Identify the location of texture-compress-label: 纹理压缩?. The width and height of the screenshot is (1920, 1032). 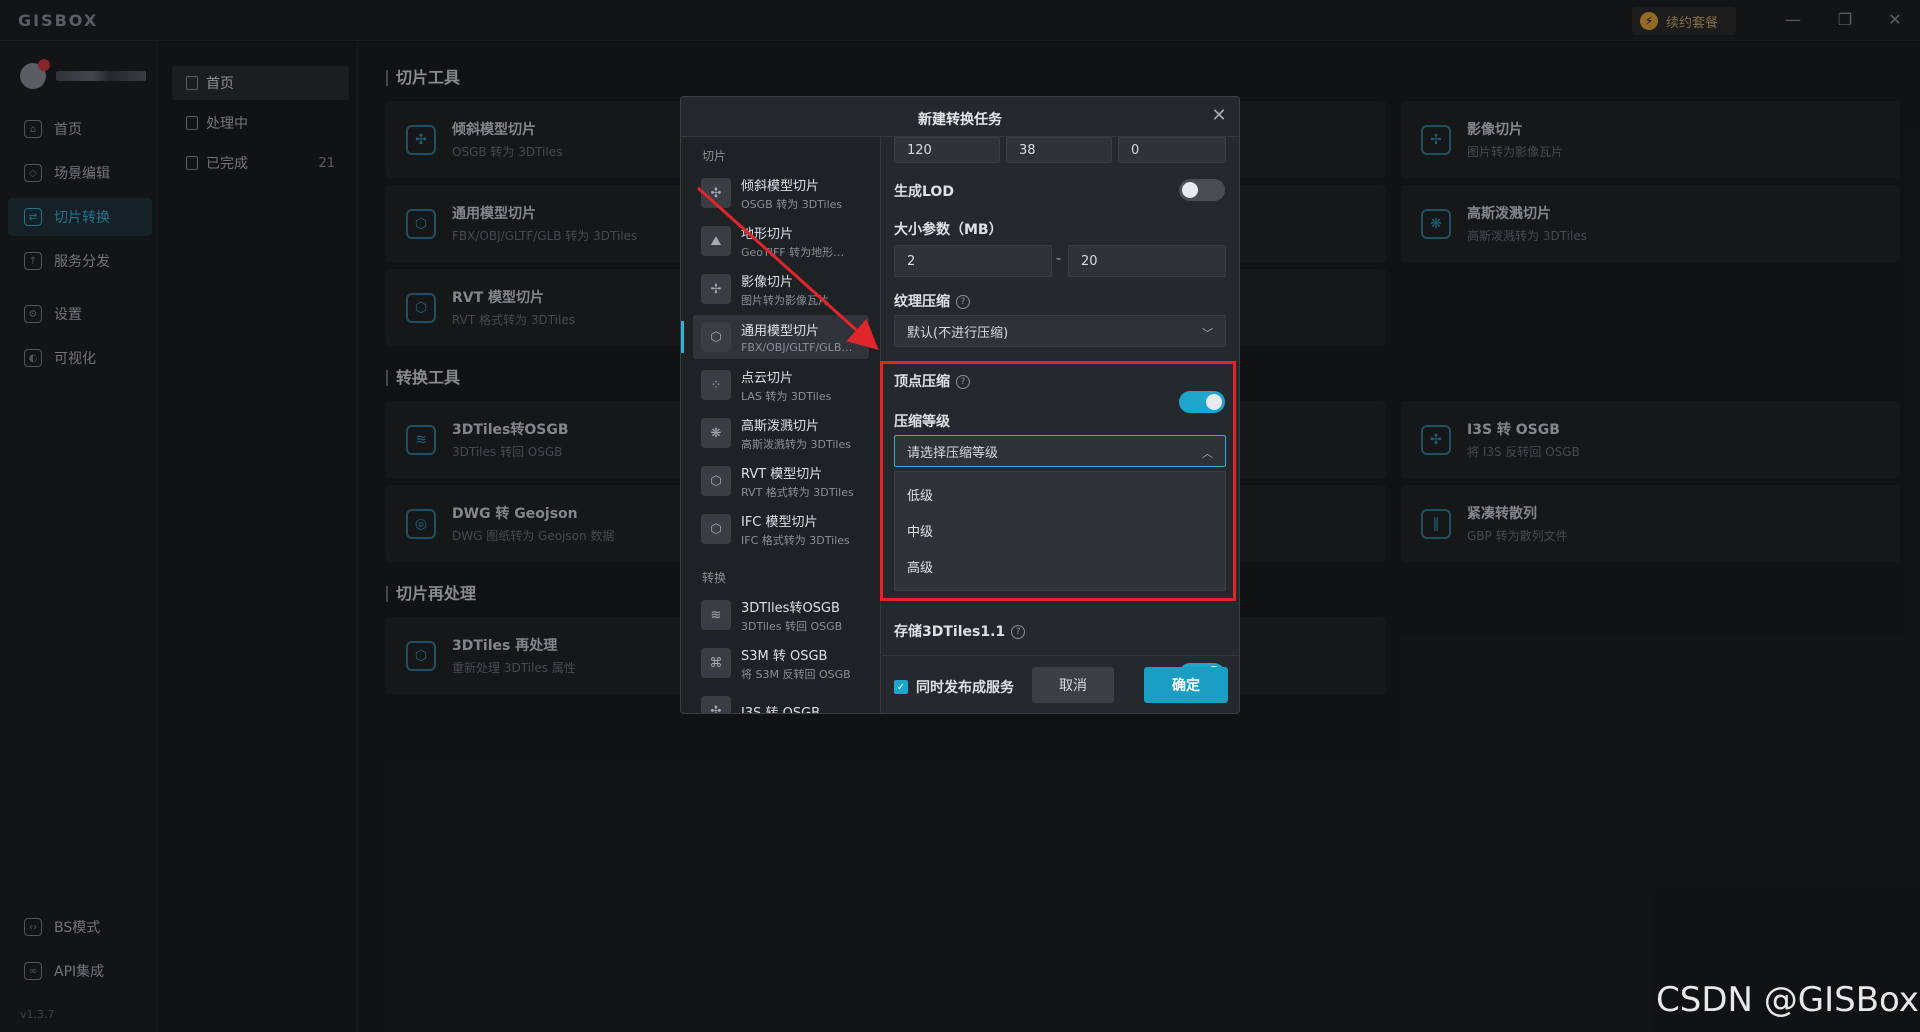
(932, 301).